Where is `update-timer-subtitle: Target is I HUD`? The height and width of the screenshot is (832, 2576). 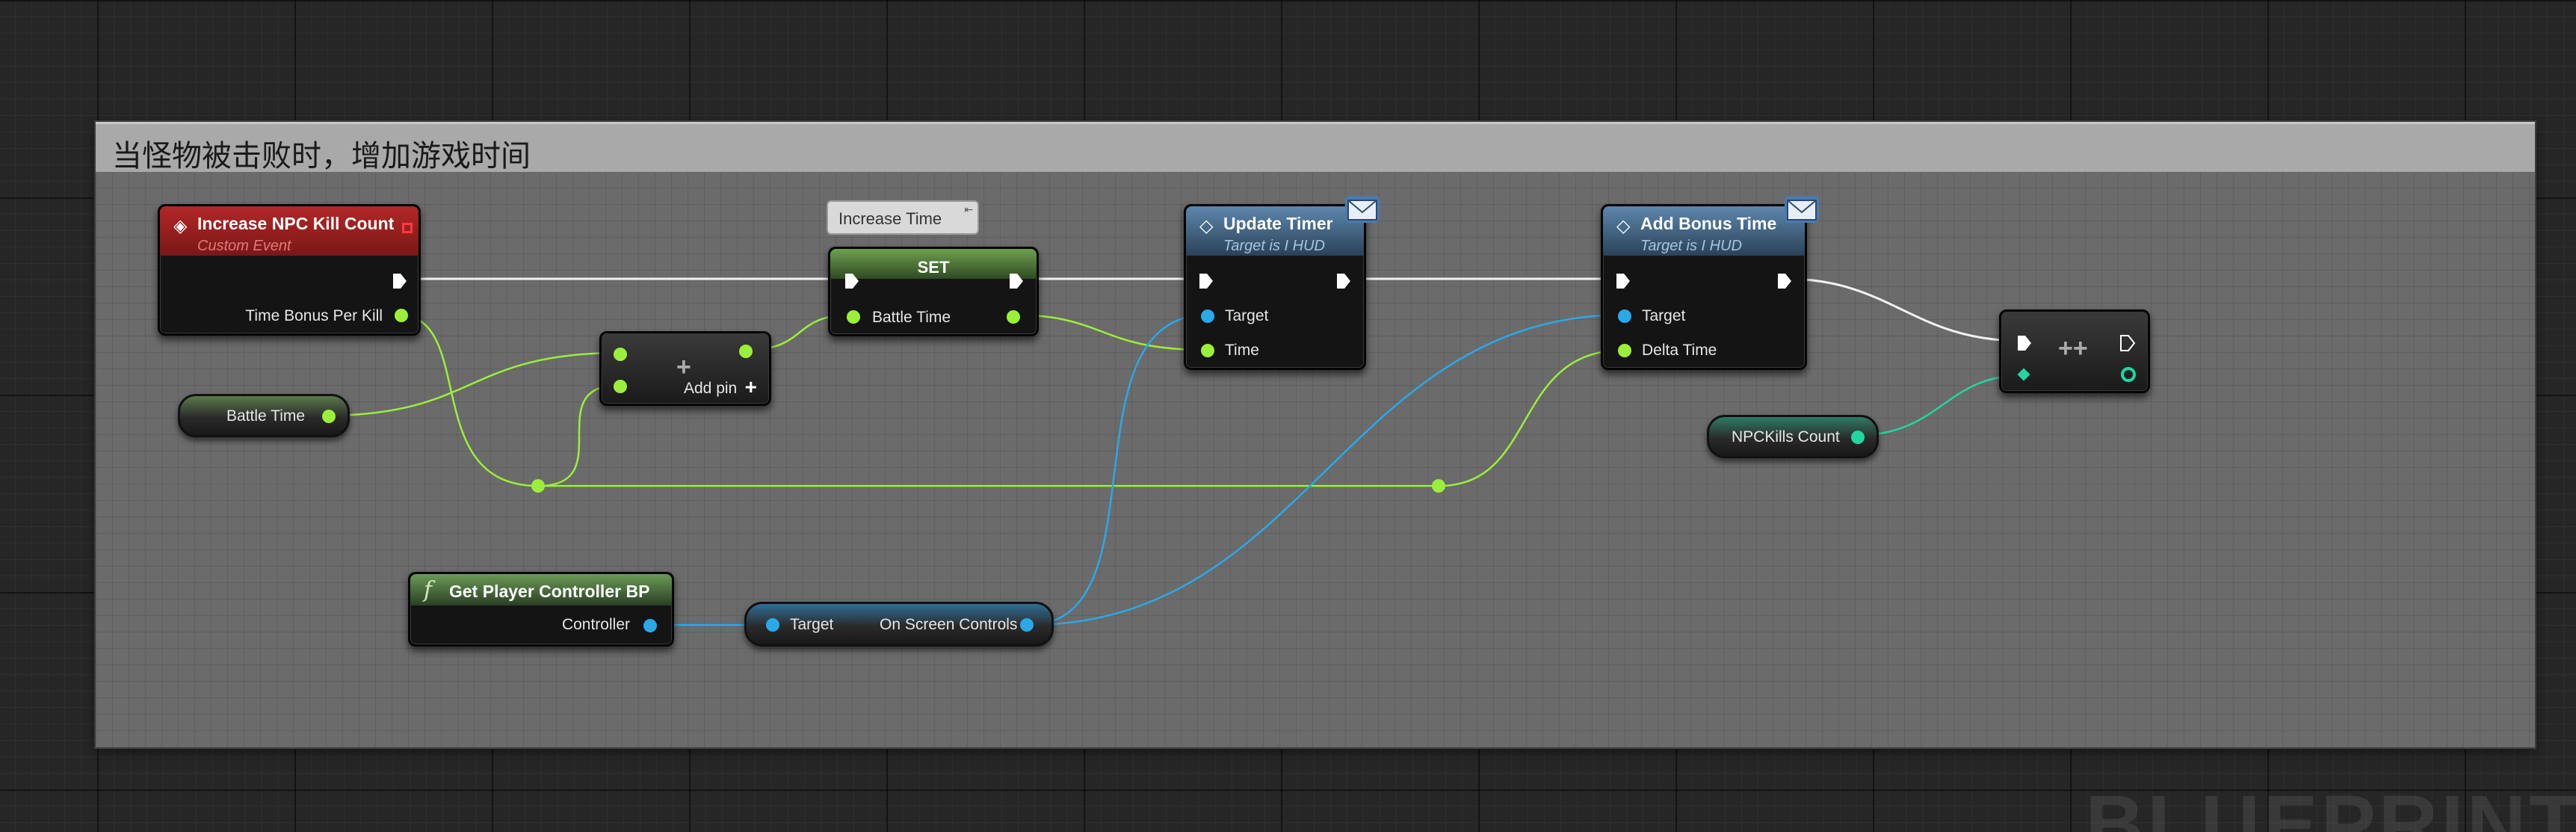
update-timer-subtitle: Target is I HUD is located at coordinates (1274, 246).